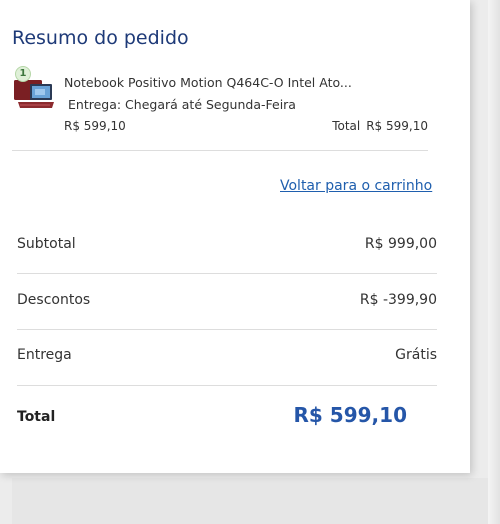  I want to click on subtotal-row: Subtotal R$ 999,00, so click(227, 246).